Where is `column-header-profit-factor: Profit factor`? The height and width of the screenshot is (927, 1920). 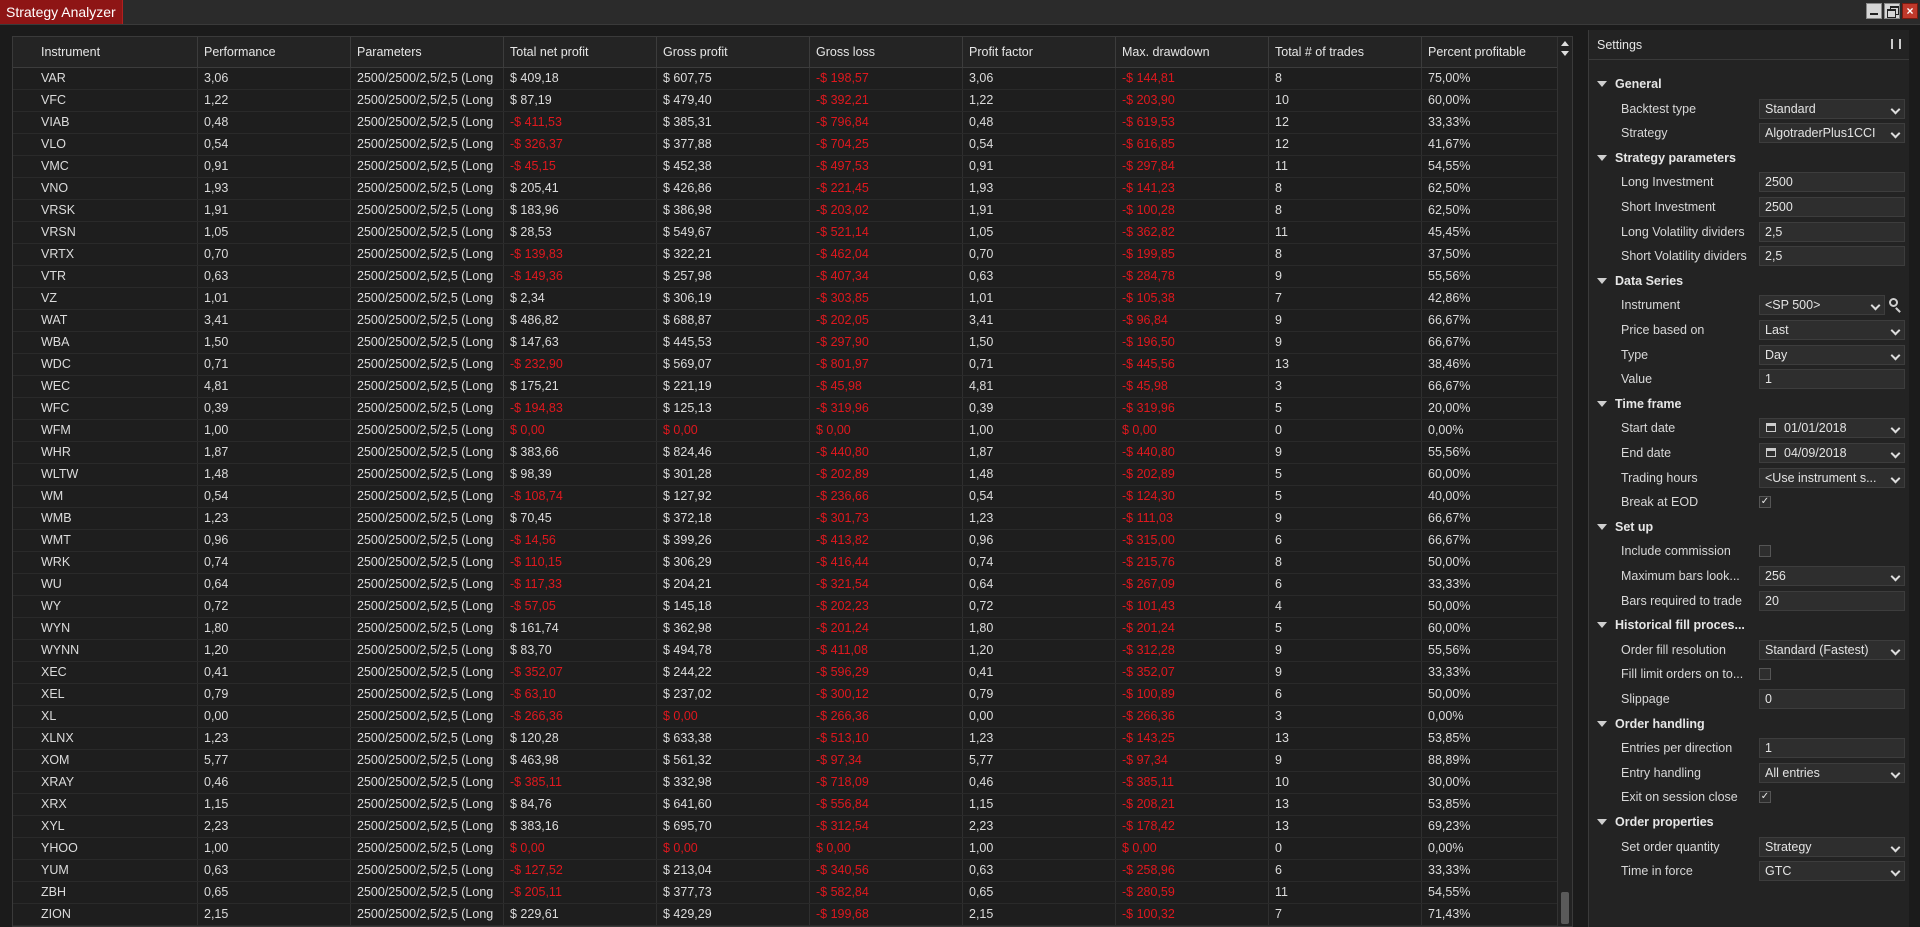
column-header-profit-factor: Profit factor is located at coordinates (1039, 52).